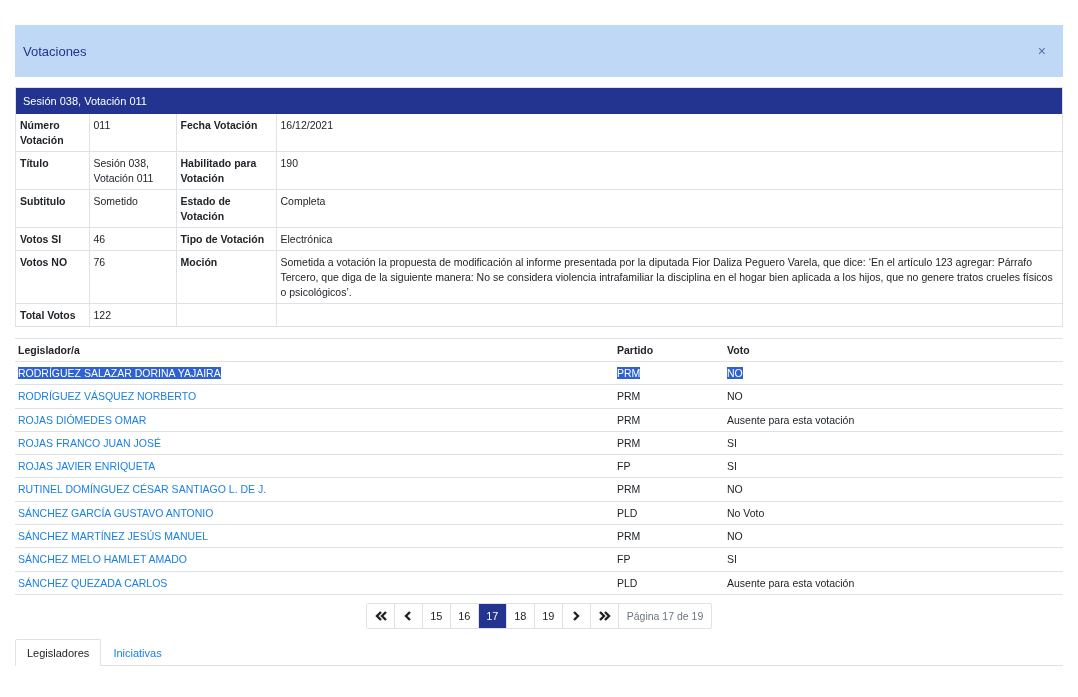  I want to click on field-value: 76, so click(99, 262).